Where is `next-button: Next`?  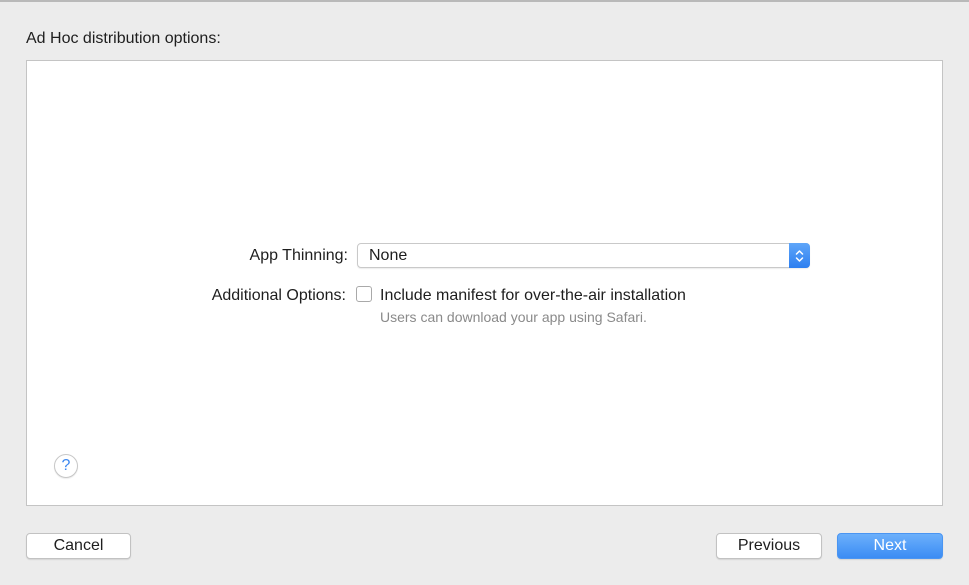
next-button: Next is located at coordinates (890, 546).